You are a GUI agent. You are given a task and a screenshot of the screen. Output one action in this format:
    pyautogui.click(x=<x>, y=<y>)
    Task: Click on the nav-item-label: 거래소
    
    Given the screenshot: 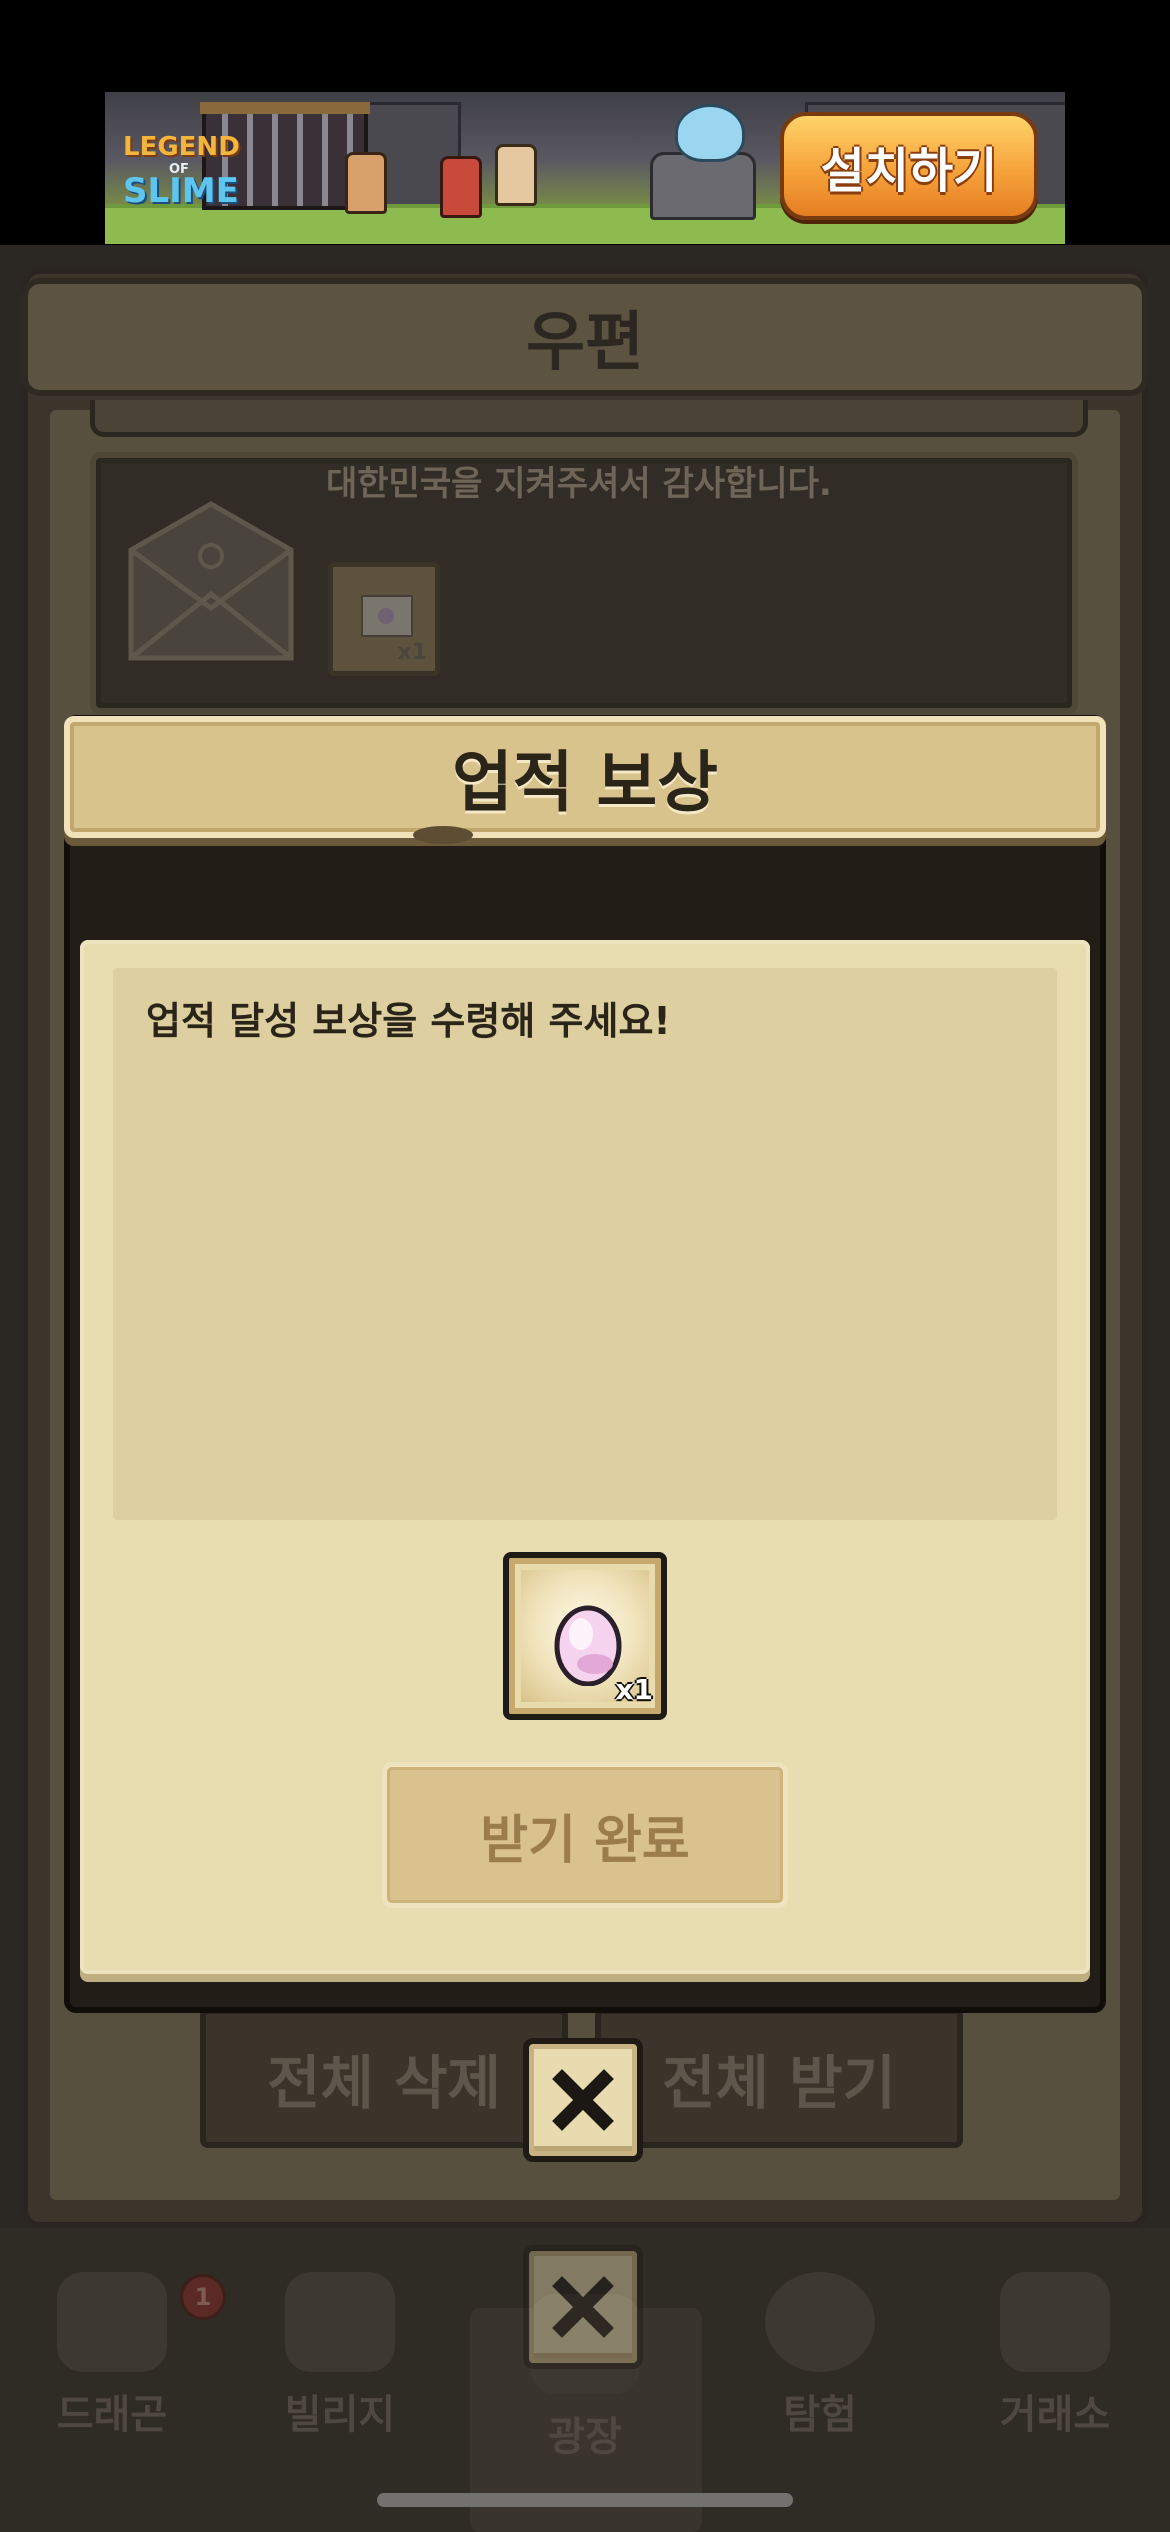 What is the action you would take?
    pyautogui.click(x=1055, y=2415)
    